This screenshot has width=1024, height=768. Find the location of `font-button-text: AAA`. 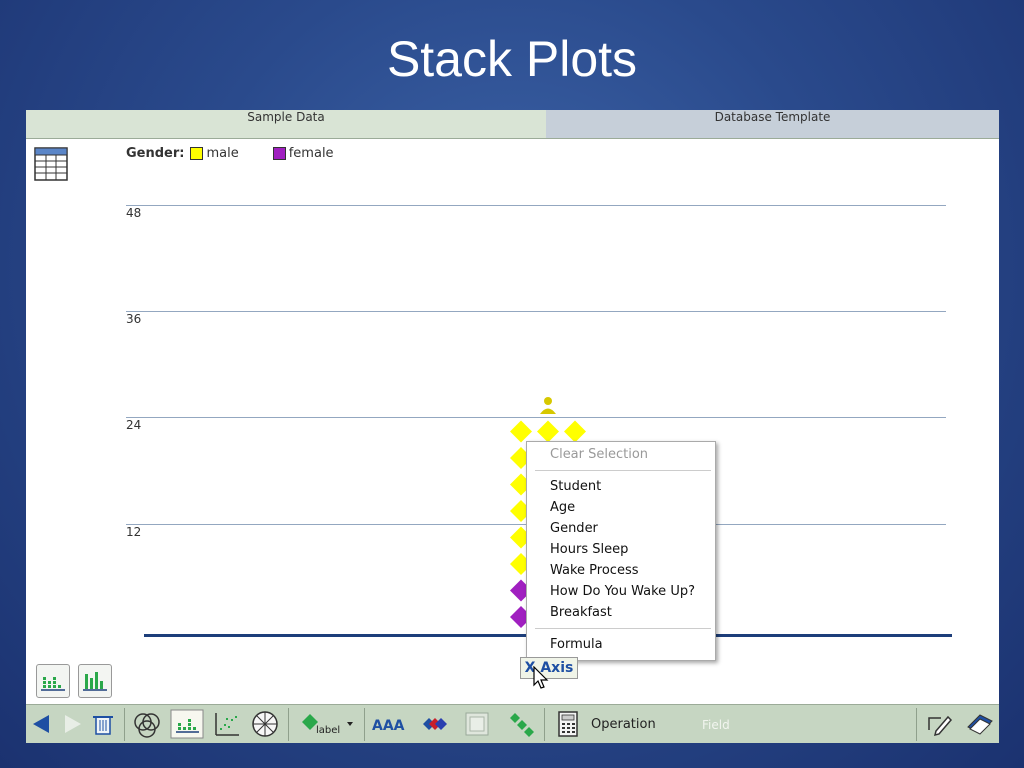

font-button-text: AAA is located at coordinates (388, 726).